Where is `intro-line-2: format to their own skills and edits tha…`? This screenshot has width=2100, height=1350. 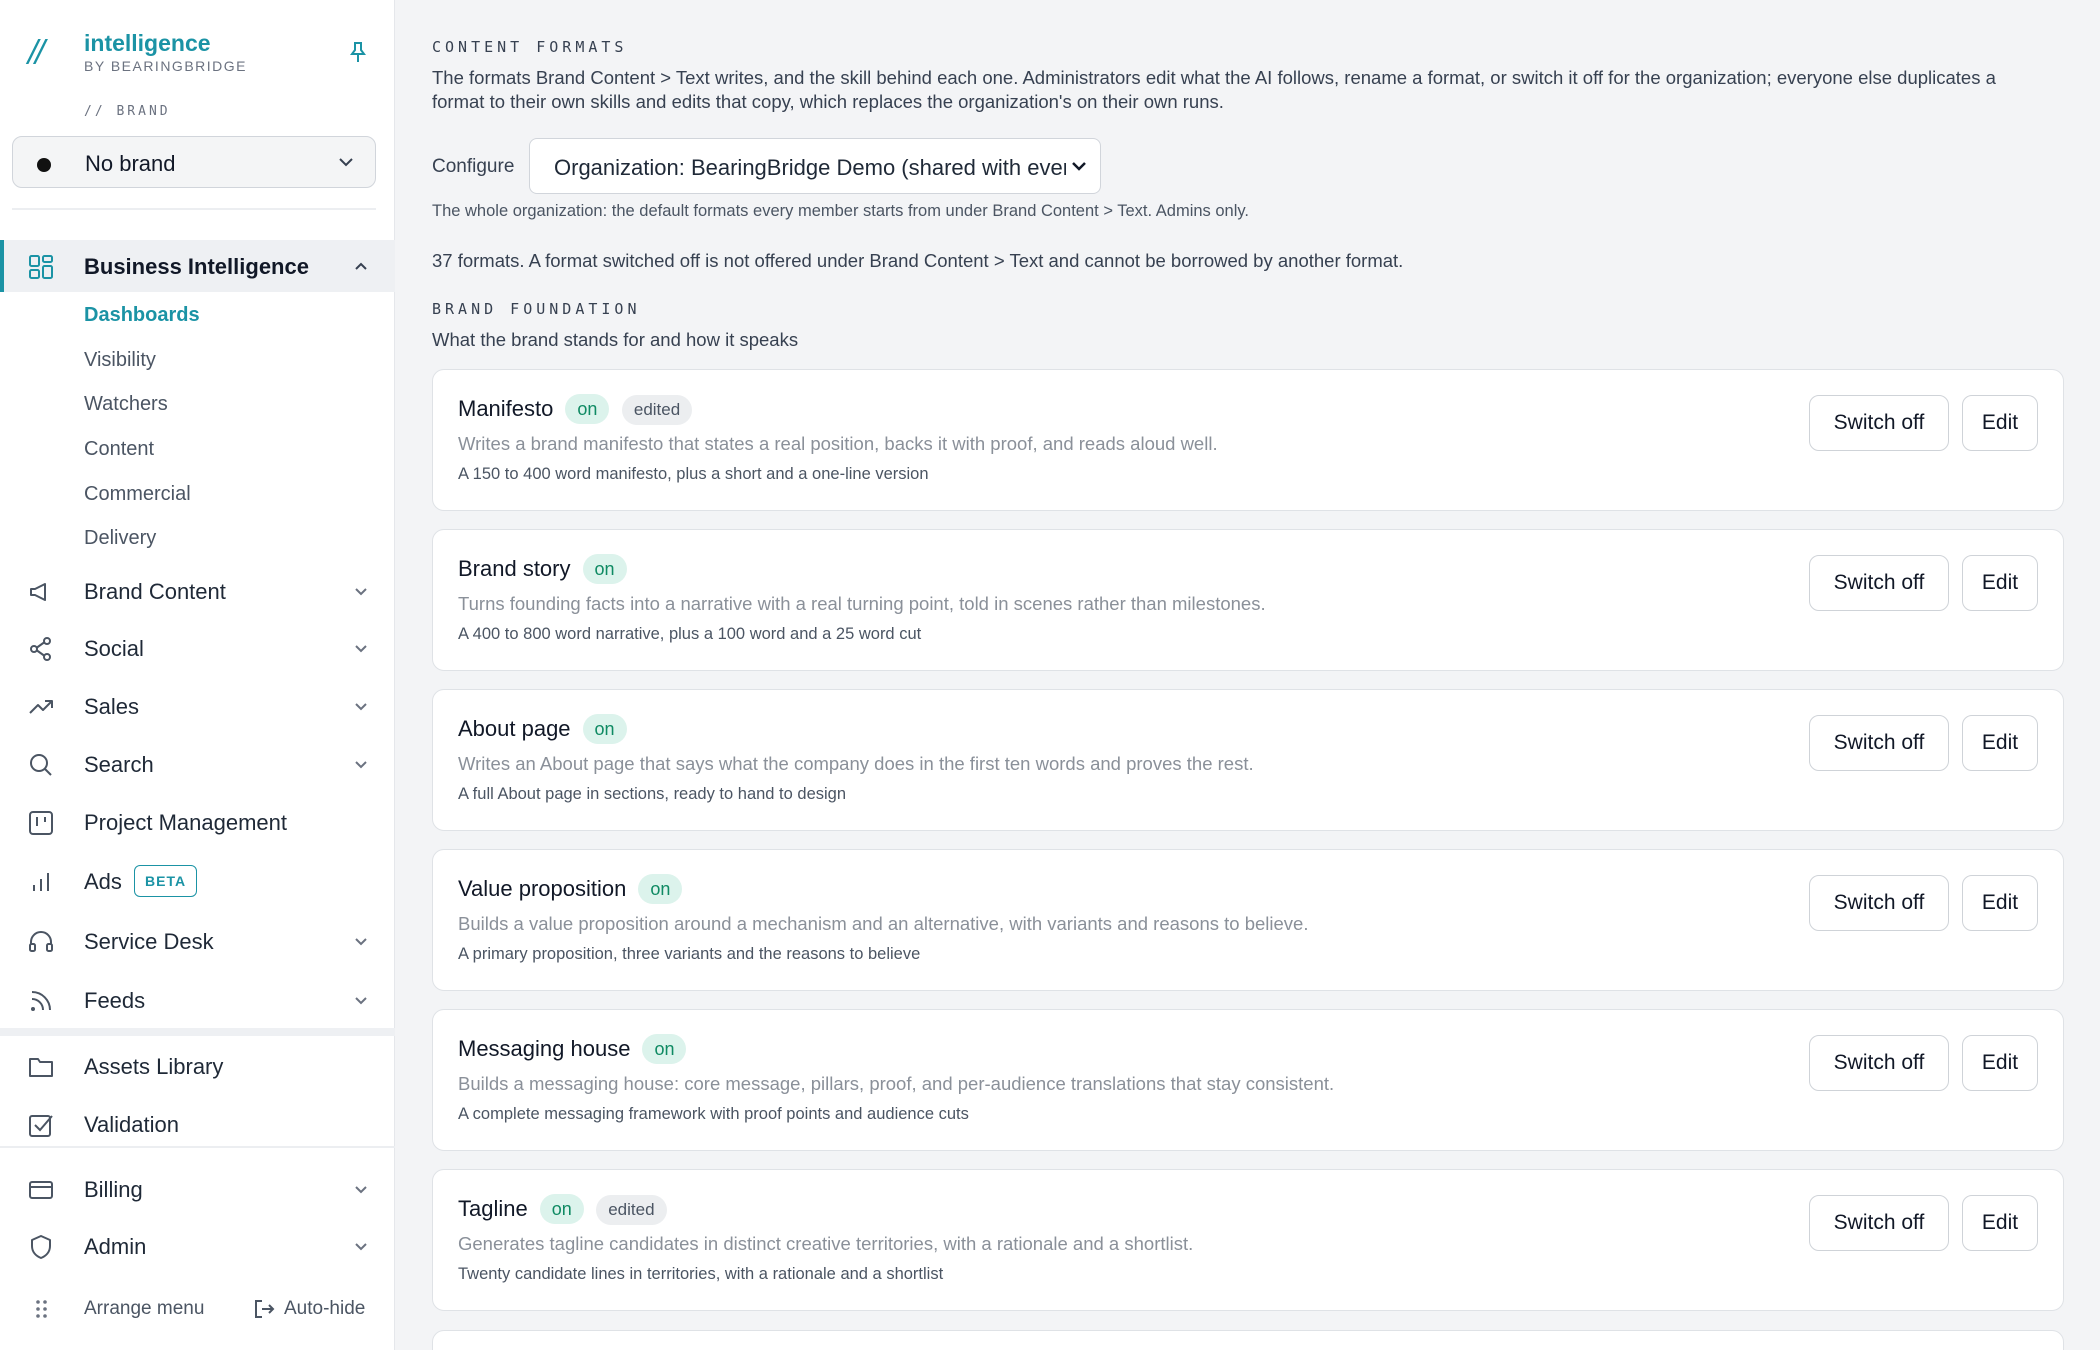
intro-line-2: format to their own skills and edits tha… is located at coordinates (828, 101).